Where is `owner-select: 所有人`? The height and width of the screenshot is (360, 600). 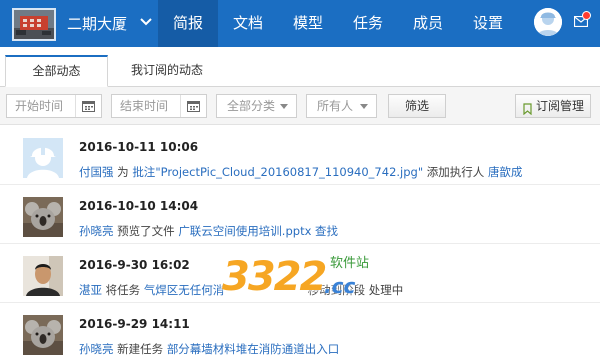 owner-select: 所有人 is located at coordinates (341, 106).